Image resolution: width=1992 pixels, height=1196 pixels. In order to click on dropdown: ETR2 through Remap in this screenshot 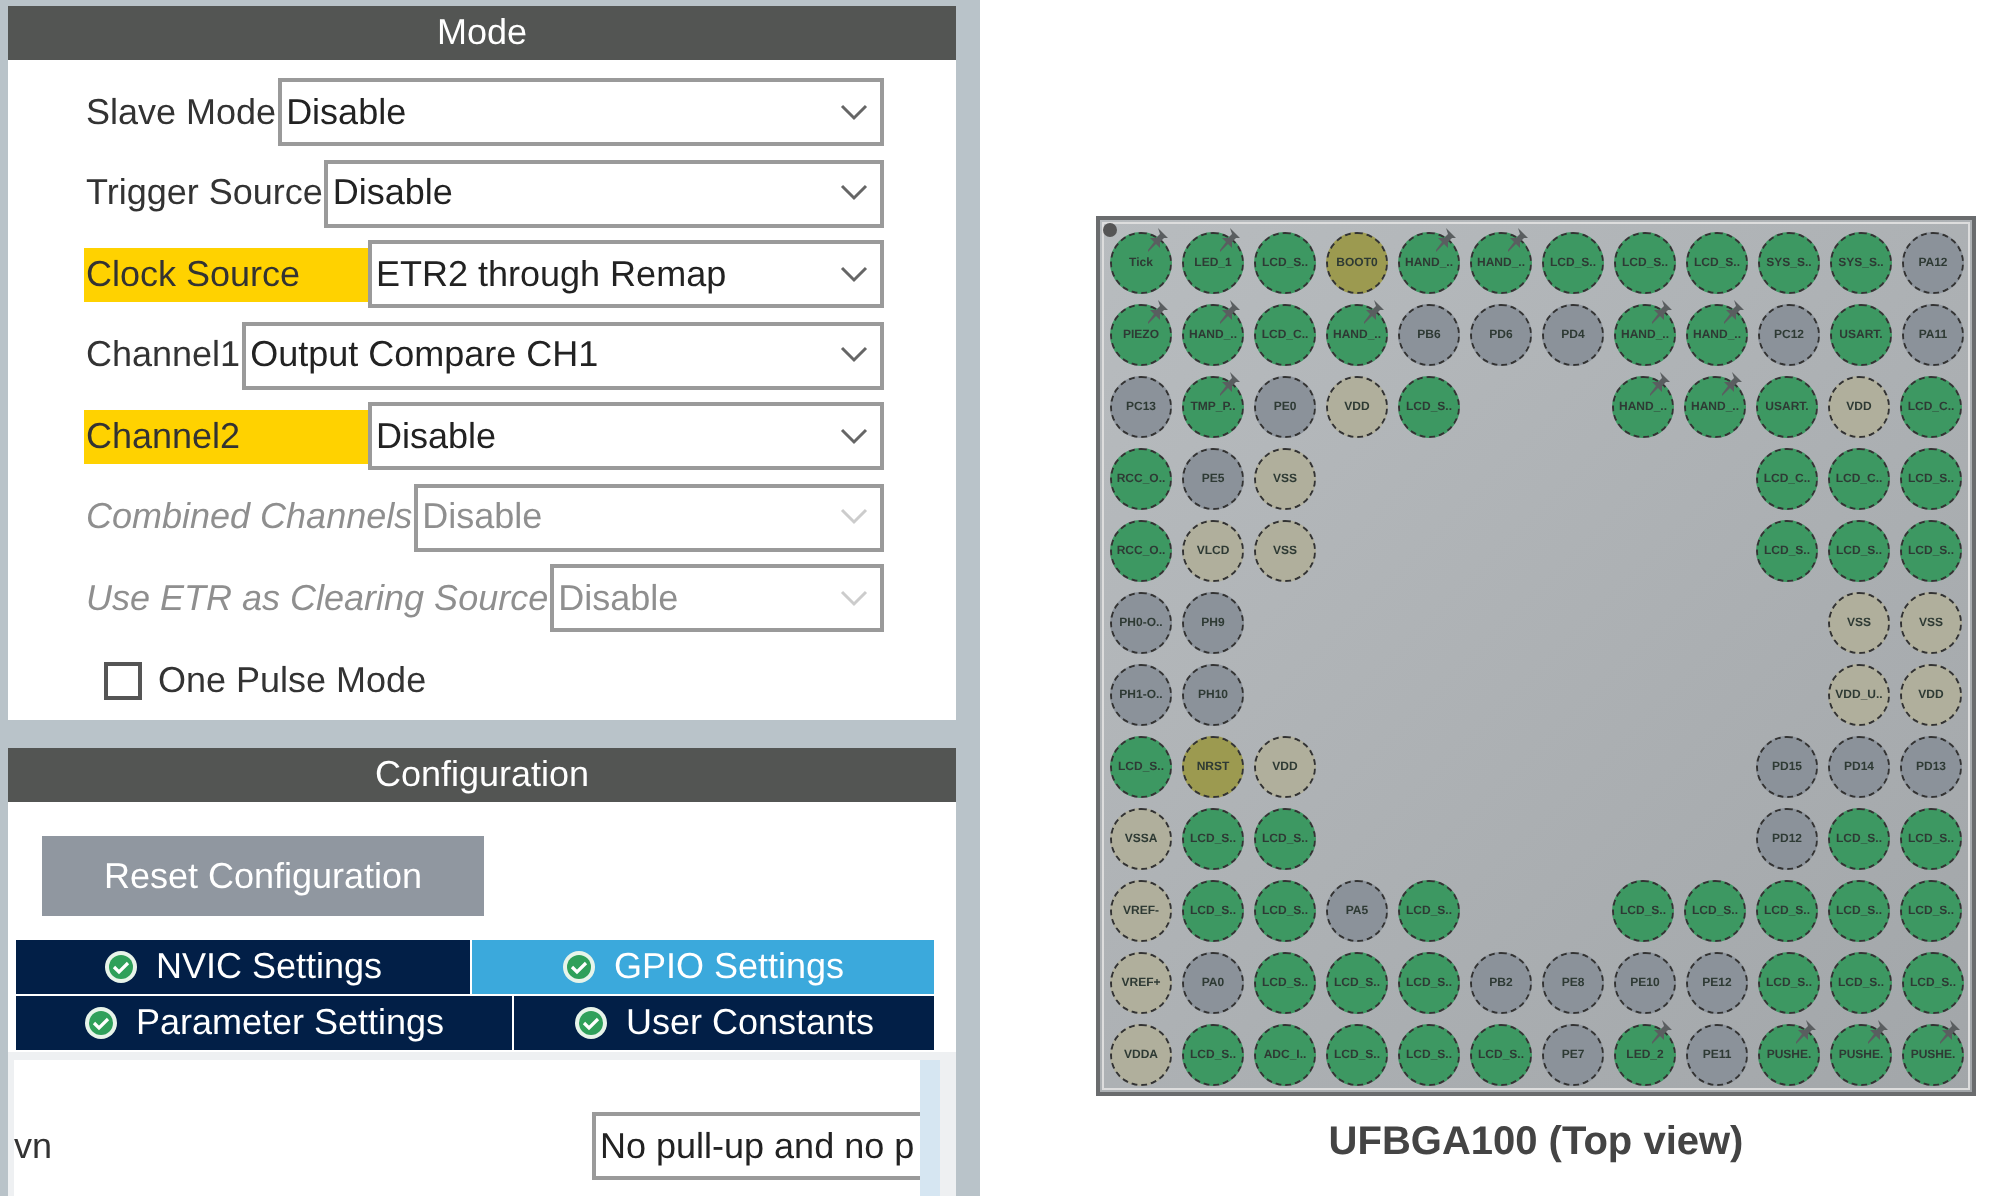, I will do `click(626, 274)`.